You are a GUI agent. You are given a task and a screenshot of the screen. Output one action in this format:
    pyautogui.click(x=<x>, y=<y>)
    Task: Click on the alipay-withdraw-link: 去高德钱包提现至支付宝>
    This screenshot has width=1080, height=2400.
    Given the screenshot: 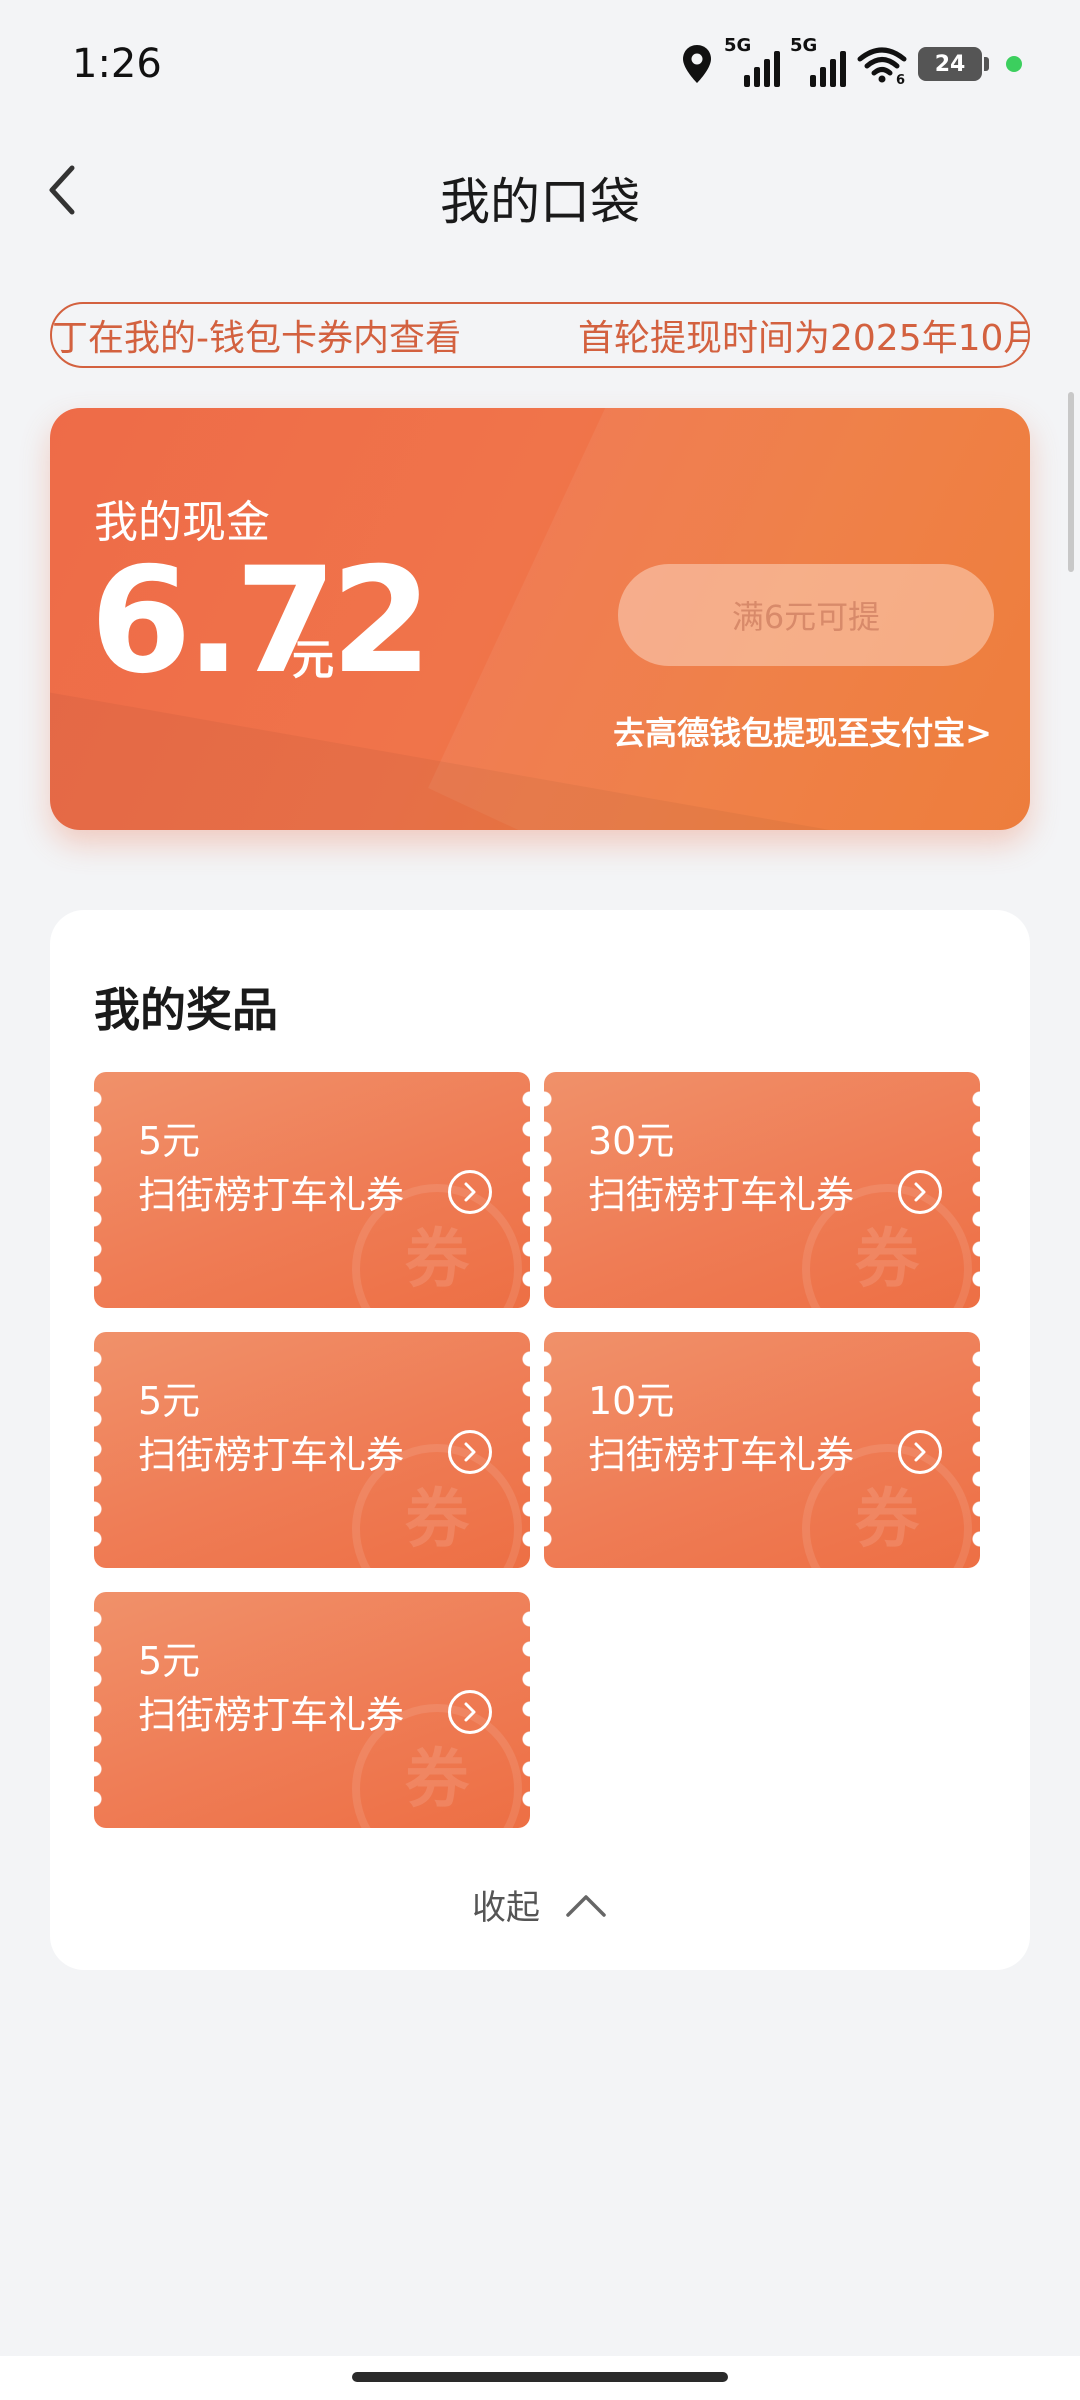 What is the action you would take?
    pyautogui.click(x=802, y=731)
    